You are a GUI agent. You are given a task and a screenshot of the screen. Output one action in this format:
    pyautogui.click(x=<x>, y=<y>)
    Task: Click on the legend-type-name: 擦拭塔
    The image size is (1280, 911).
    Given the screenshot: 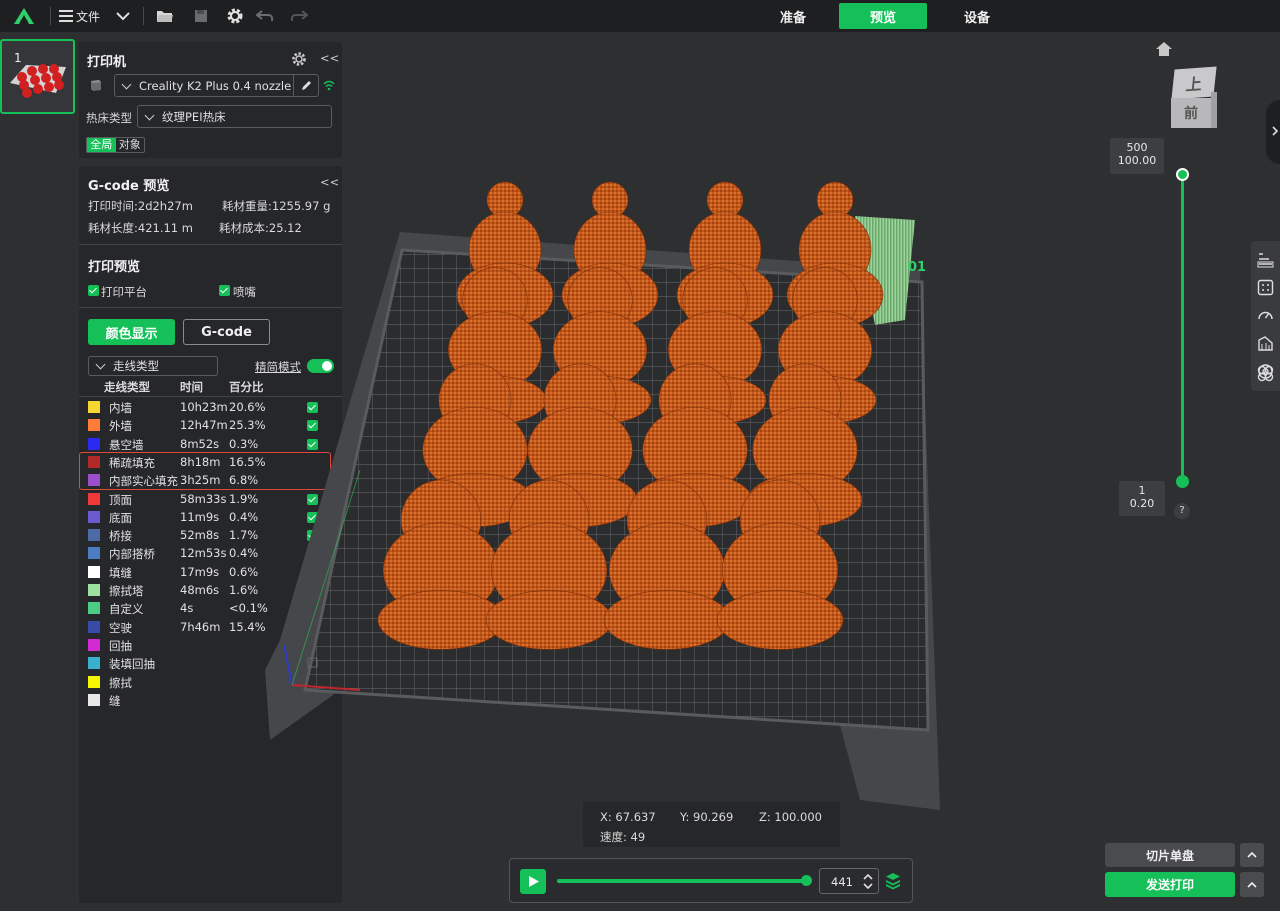 What is the action you would take?
    pyautogui.click(x=126, y=591)
    